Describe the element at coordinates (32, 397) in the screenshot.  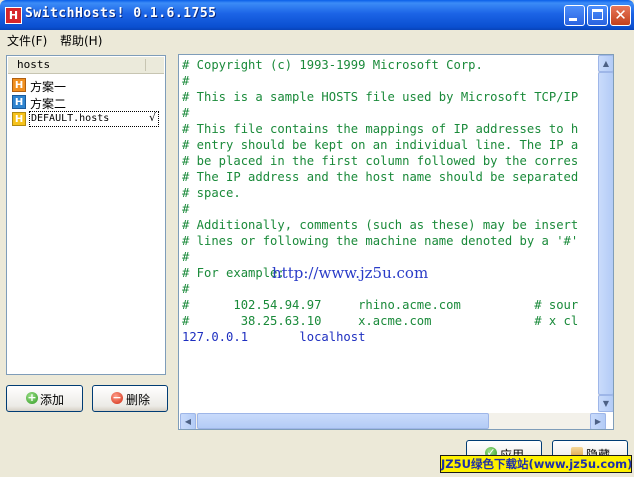
I see `add-icon: +` at that location.